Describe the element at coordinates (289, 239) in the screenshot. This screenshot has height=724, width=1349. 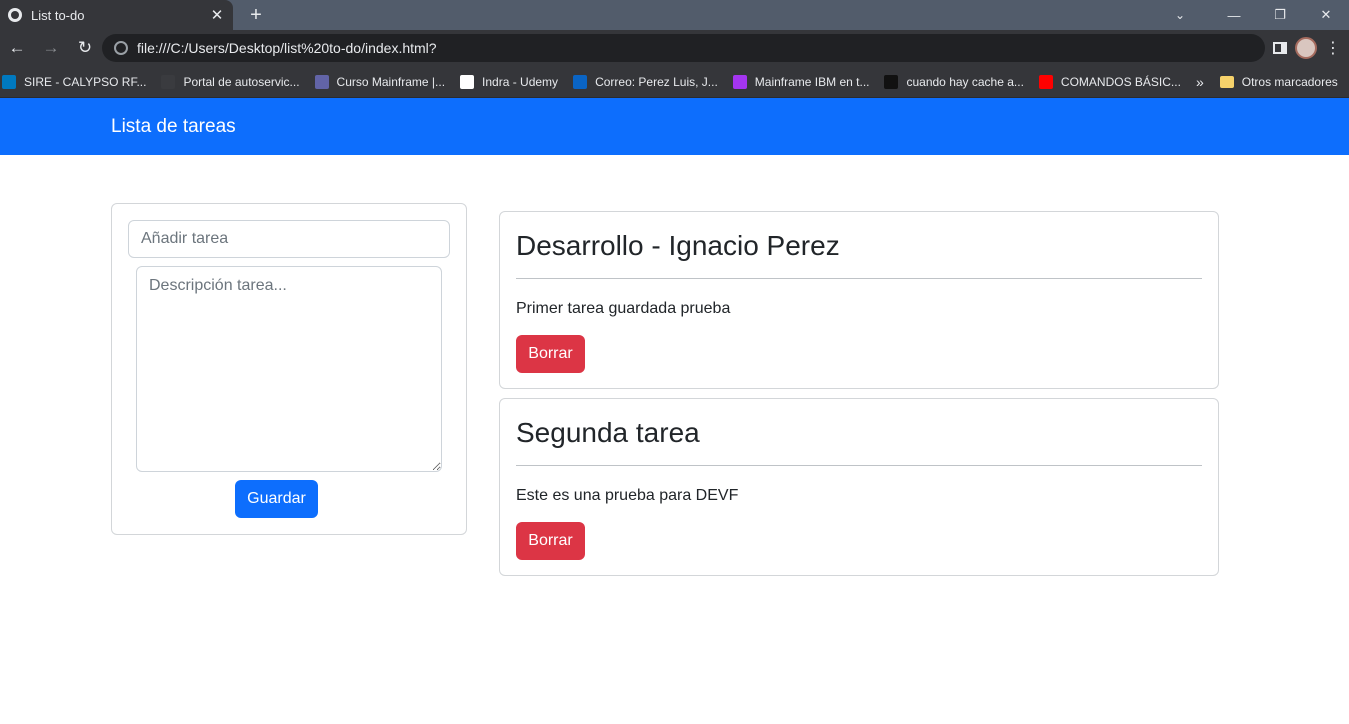
I see `task-title-input` at that location.